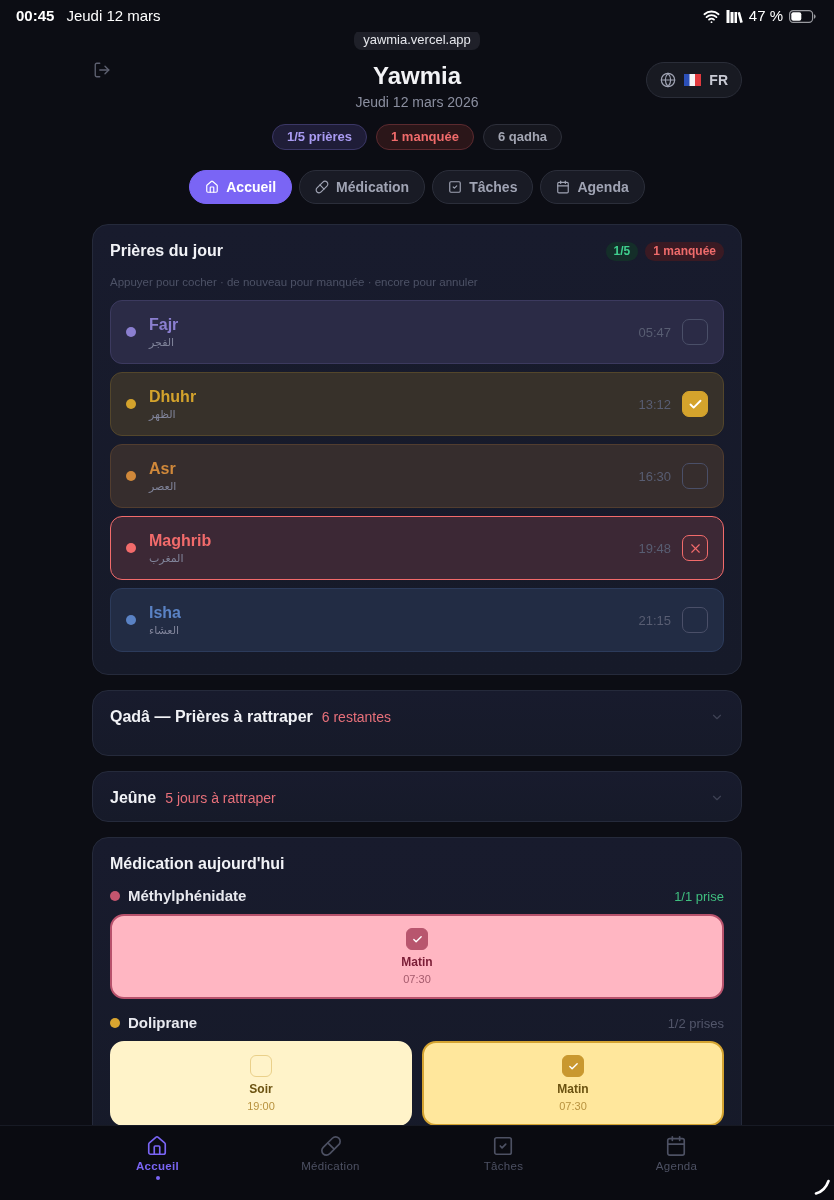 The height and width of the screenshot is (1200, 834). I want to click on logout-icon, so click(102, 70).